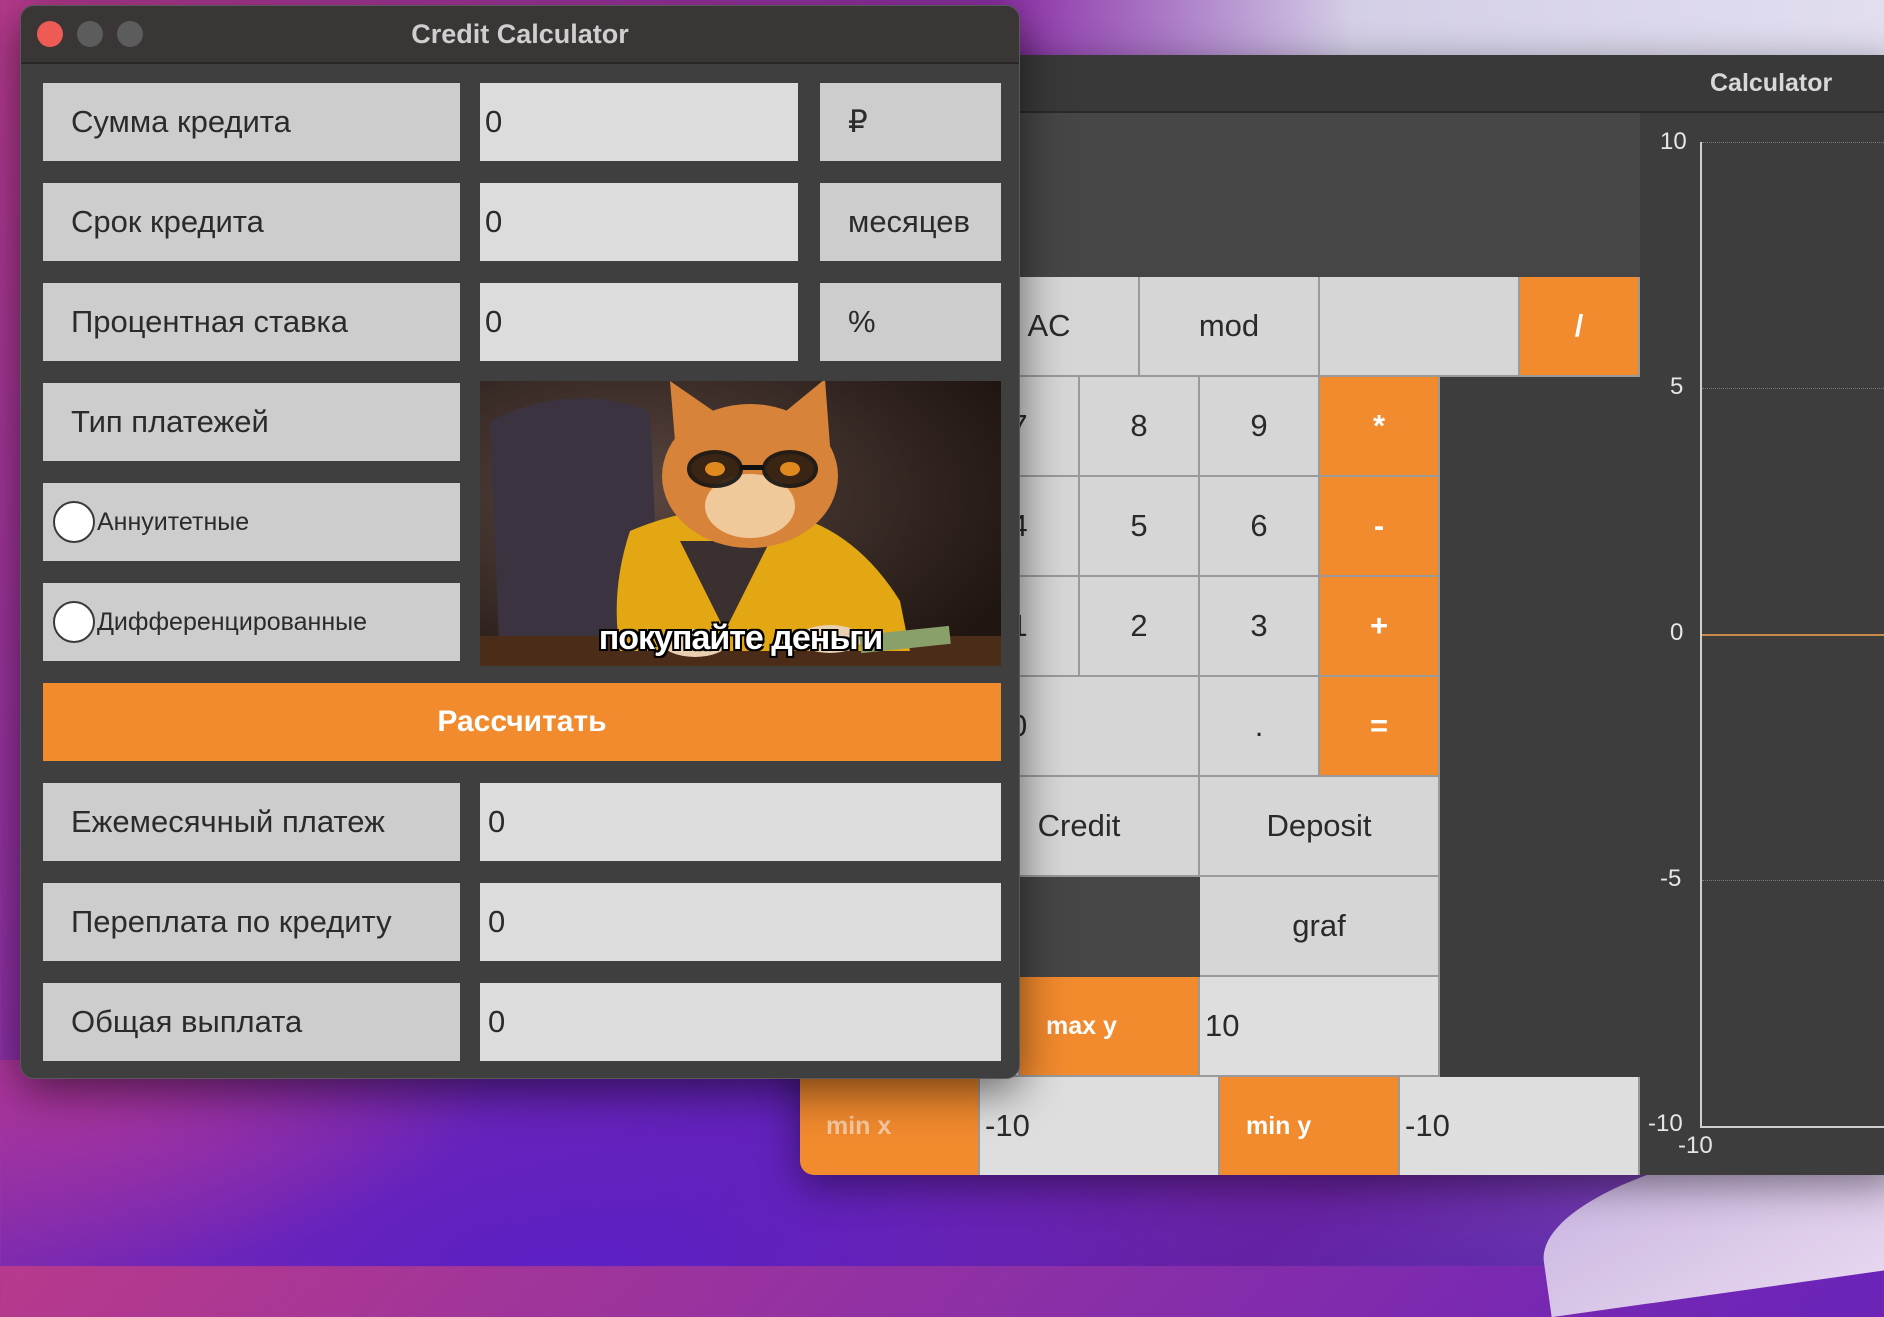 The image size is (1884, 1317). Describe the element at coordinates (1520, 1126) in the screenshot. I see `min-y-field: -10` at that location.